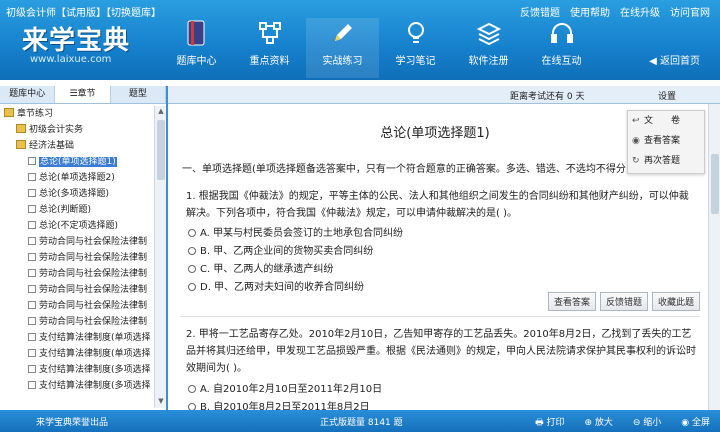 Image resolution: width=720 pixels, height=432 pixels. Describe the element at coordinates (667, 95) in the screenshot. I see `settings-button: 设置` at that location.